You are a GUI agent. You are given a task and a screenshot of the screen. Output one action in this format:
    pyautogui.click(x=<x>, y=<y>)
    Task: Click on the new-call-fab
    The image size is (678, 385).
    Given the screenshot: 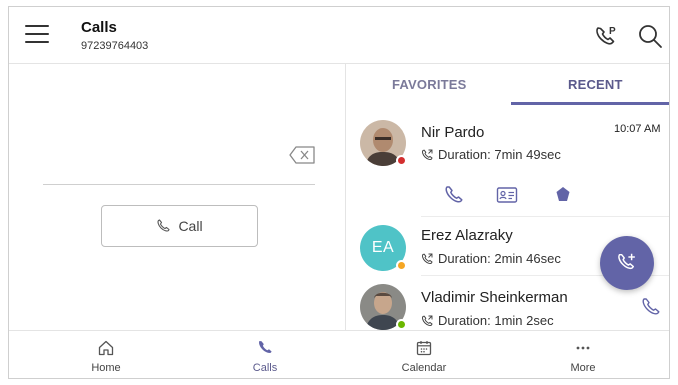 What is the action you would take?
    pyautogui.click(x=627, y=263)
    